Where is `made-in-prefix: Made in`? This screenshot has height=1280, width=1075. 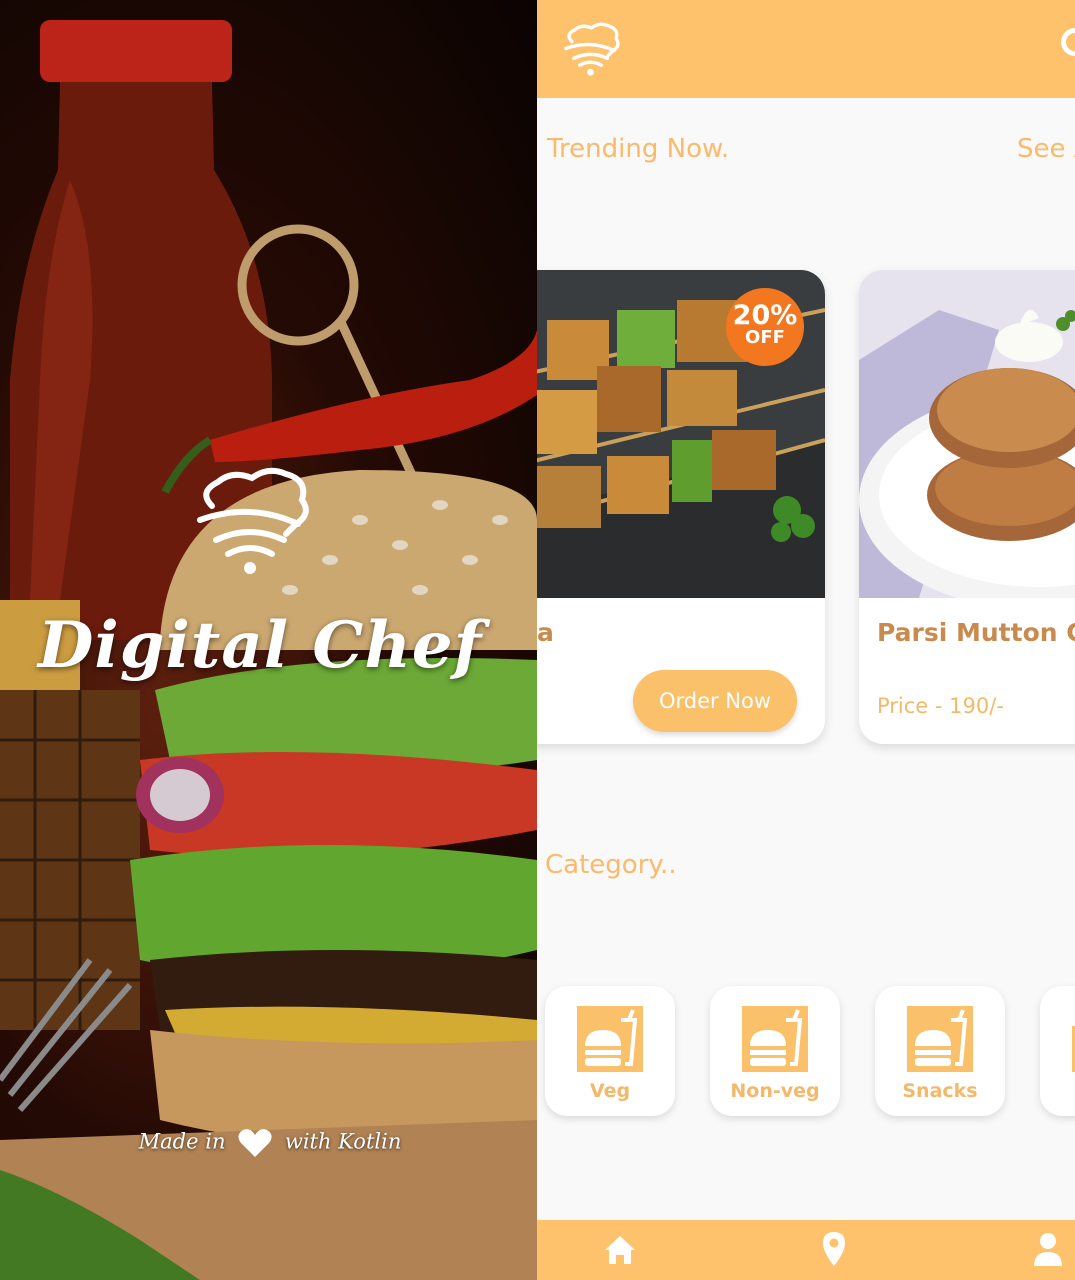
made-in-prefix: Made in is located at coordinates (182, 1141).